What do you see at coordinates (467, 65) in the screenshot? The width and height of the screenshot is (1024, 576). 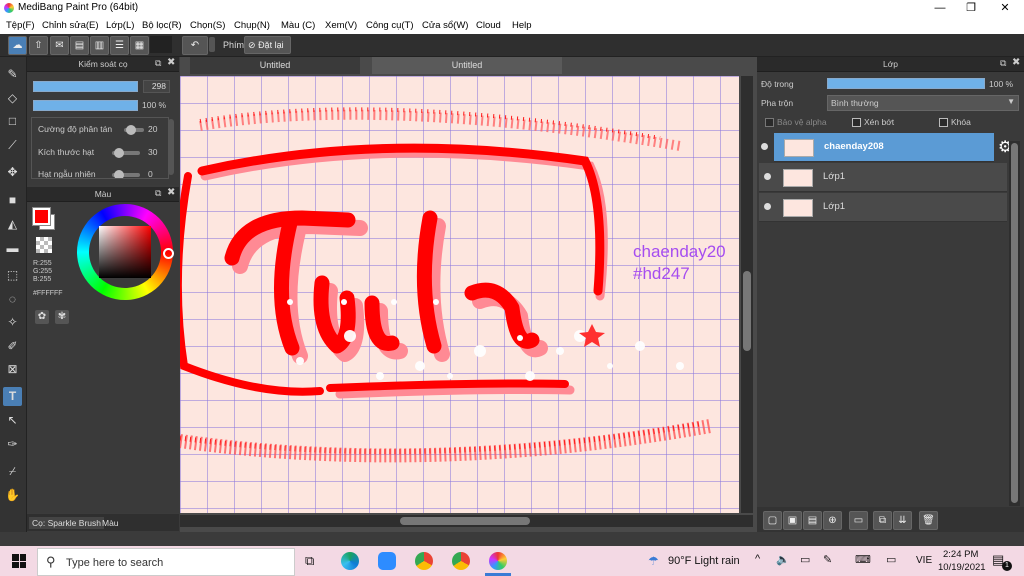 I see `tab-untitled-2: Untitled` at bounding box center [467, 65].